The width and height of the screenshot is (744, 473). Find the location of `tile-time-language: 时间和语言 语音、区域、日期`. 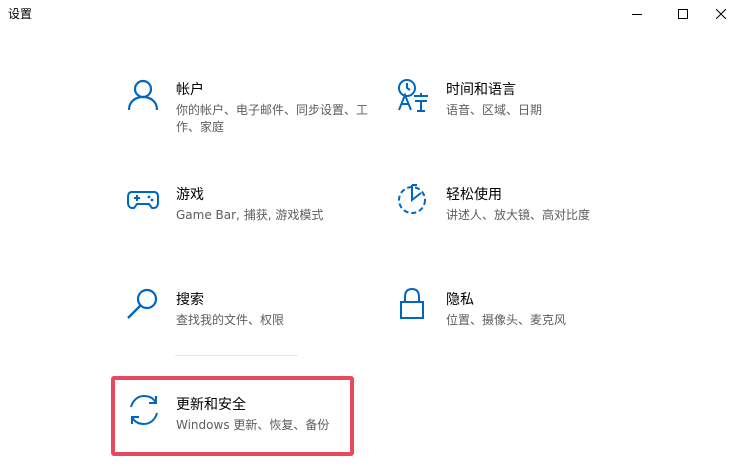

tile-time-language: 时间和语言 语音、区域、日期 is located at coordinates (517, 113).